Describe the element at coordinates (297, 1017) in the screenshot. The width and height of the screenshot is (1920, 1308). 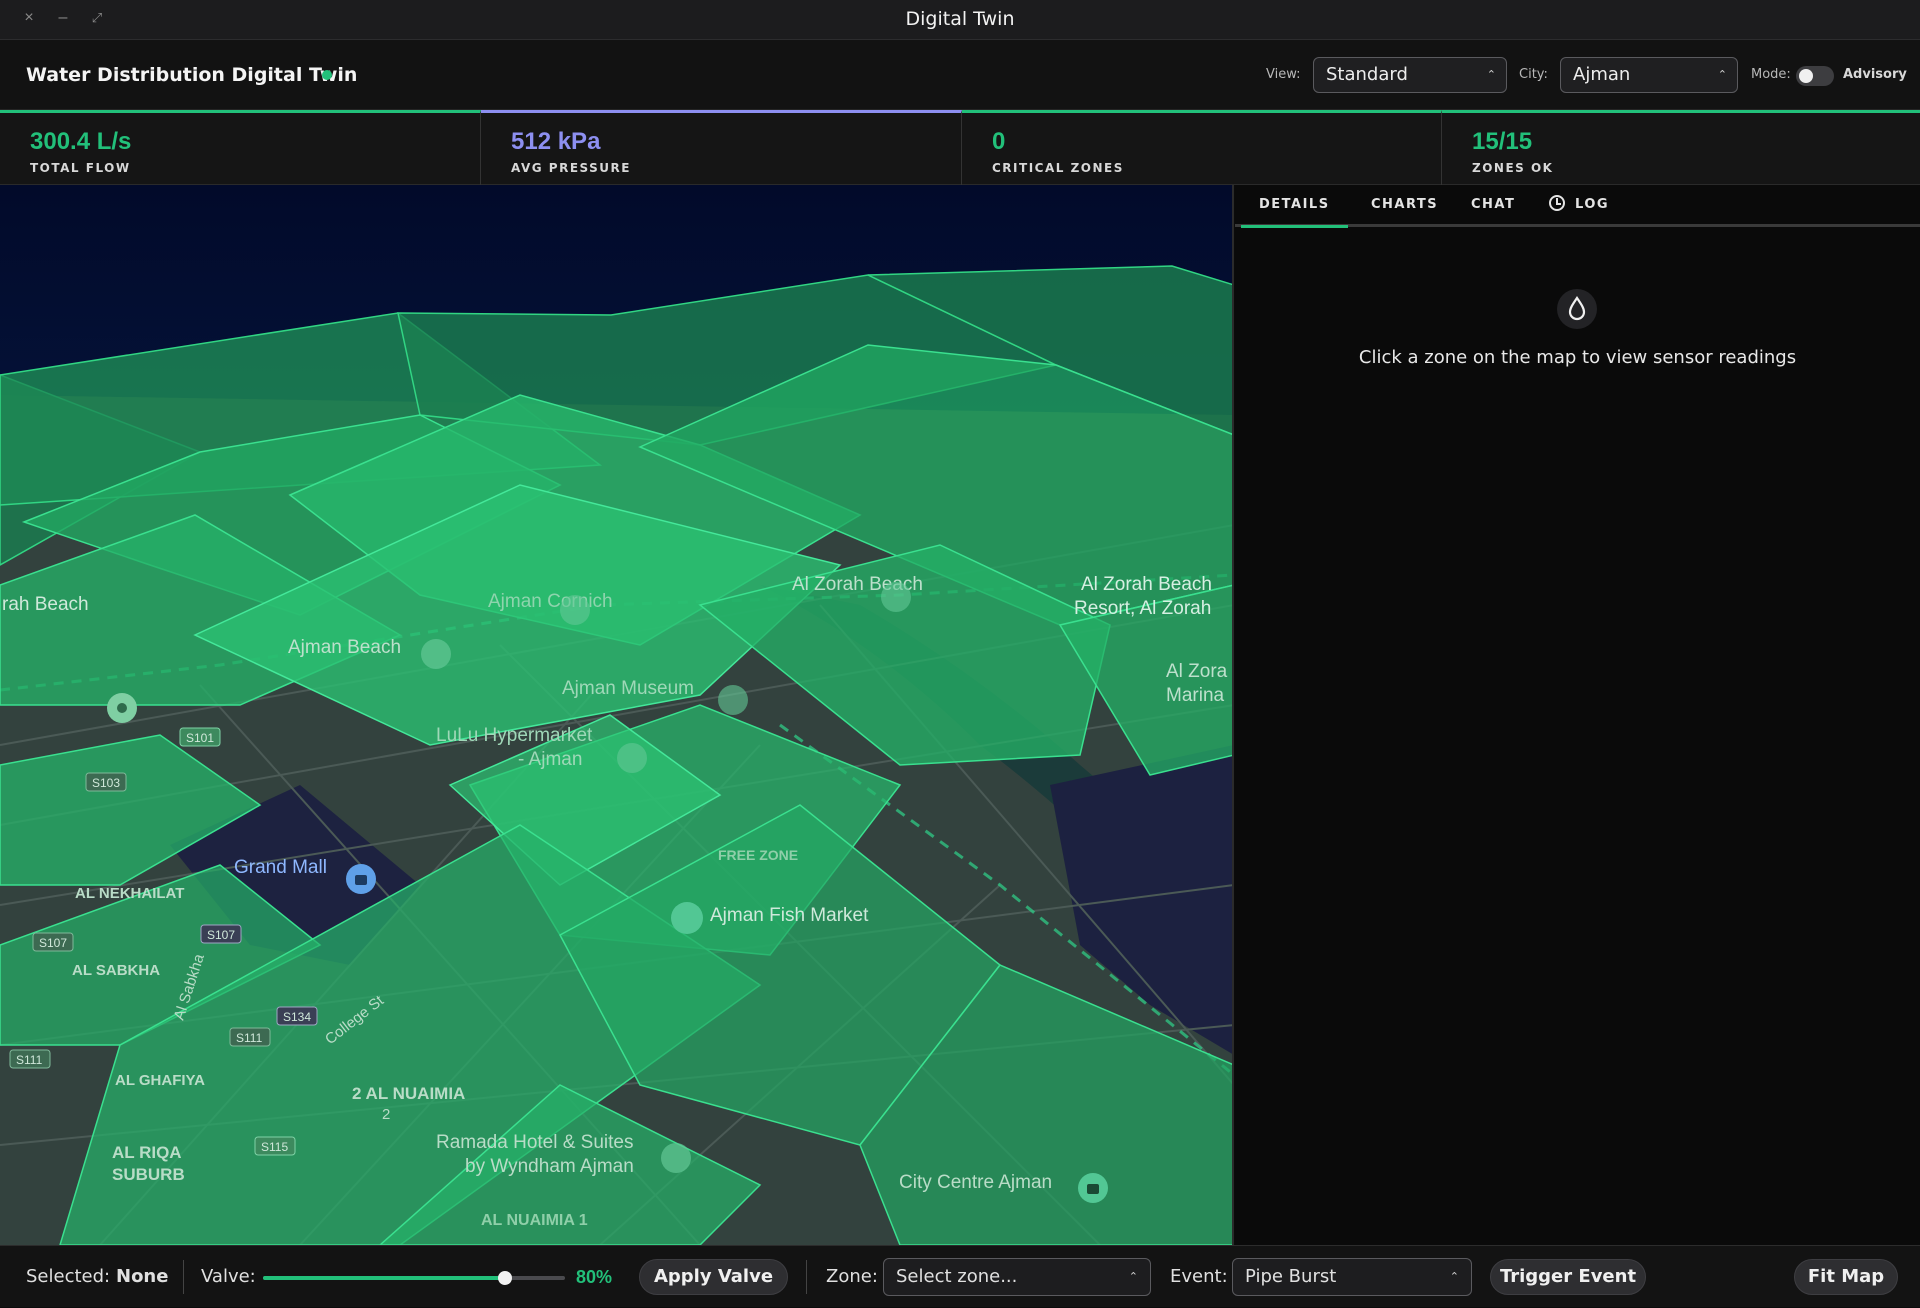
I see `road-shield: S134` at that location.